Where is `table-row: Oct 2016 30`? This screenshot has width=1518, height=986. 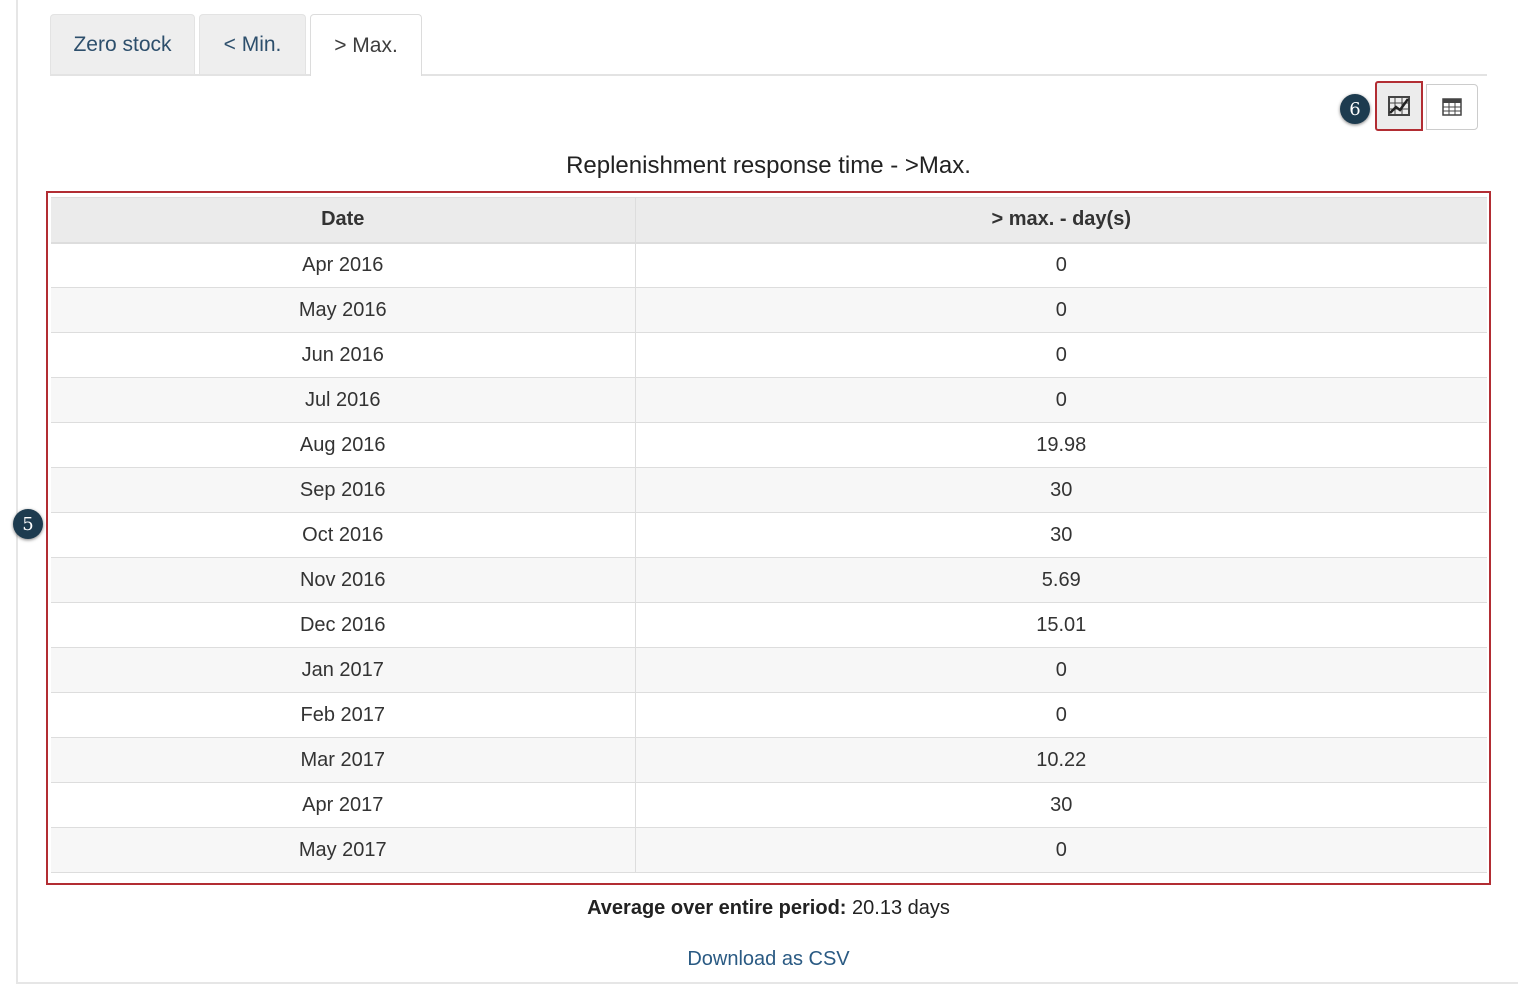 table-row: Oct 2016 30 is located at coordinates (769, 535).